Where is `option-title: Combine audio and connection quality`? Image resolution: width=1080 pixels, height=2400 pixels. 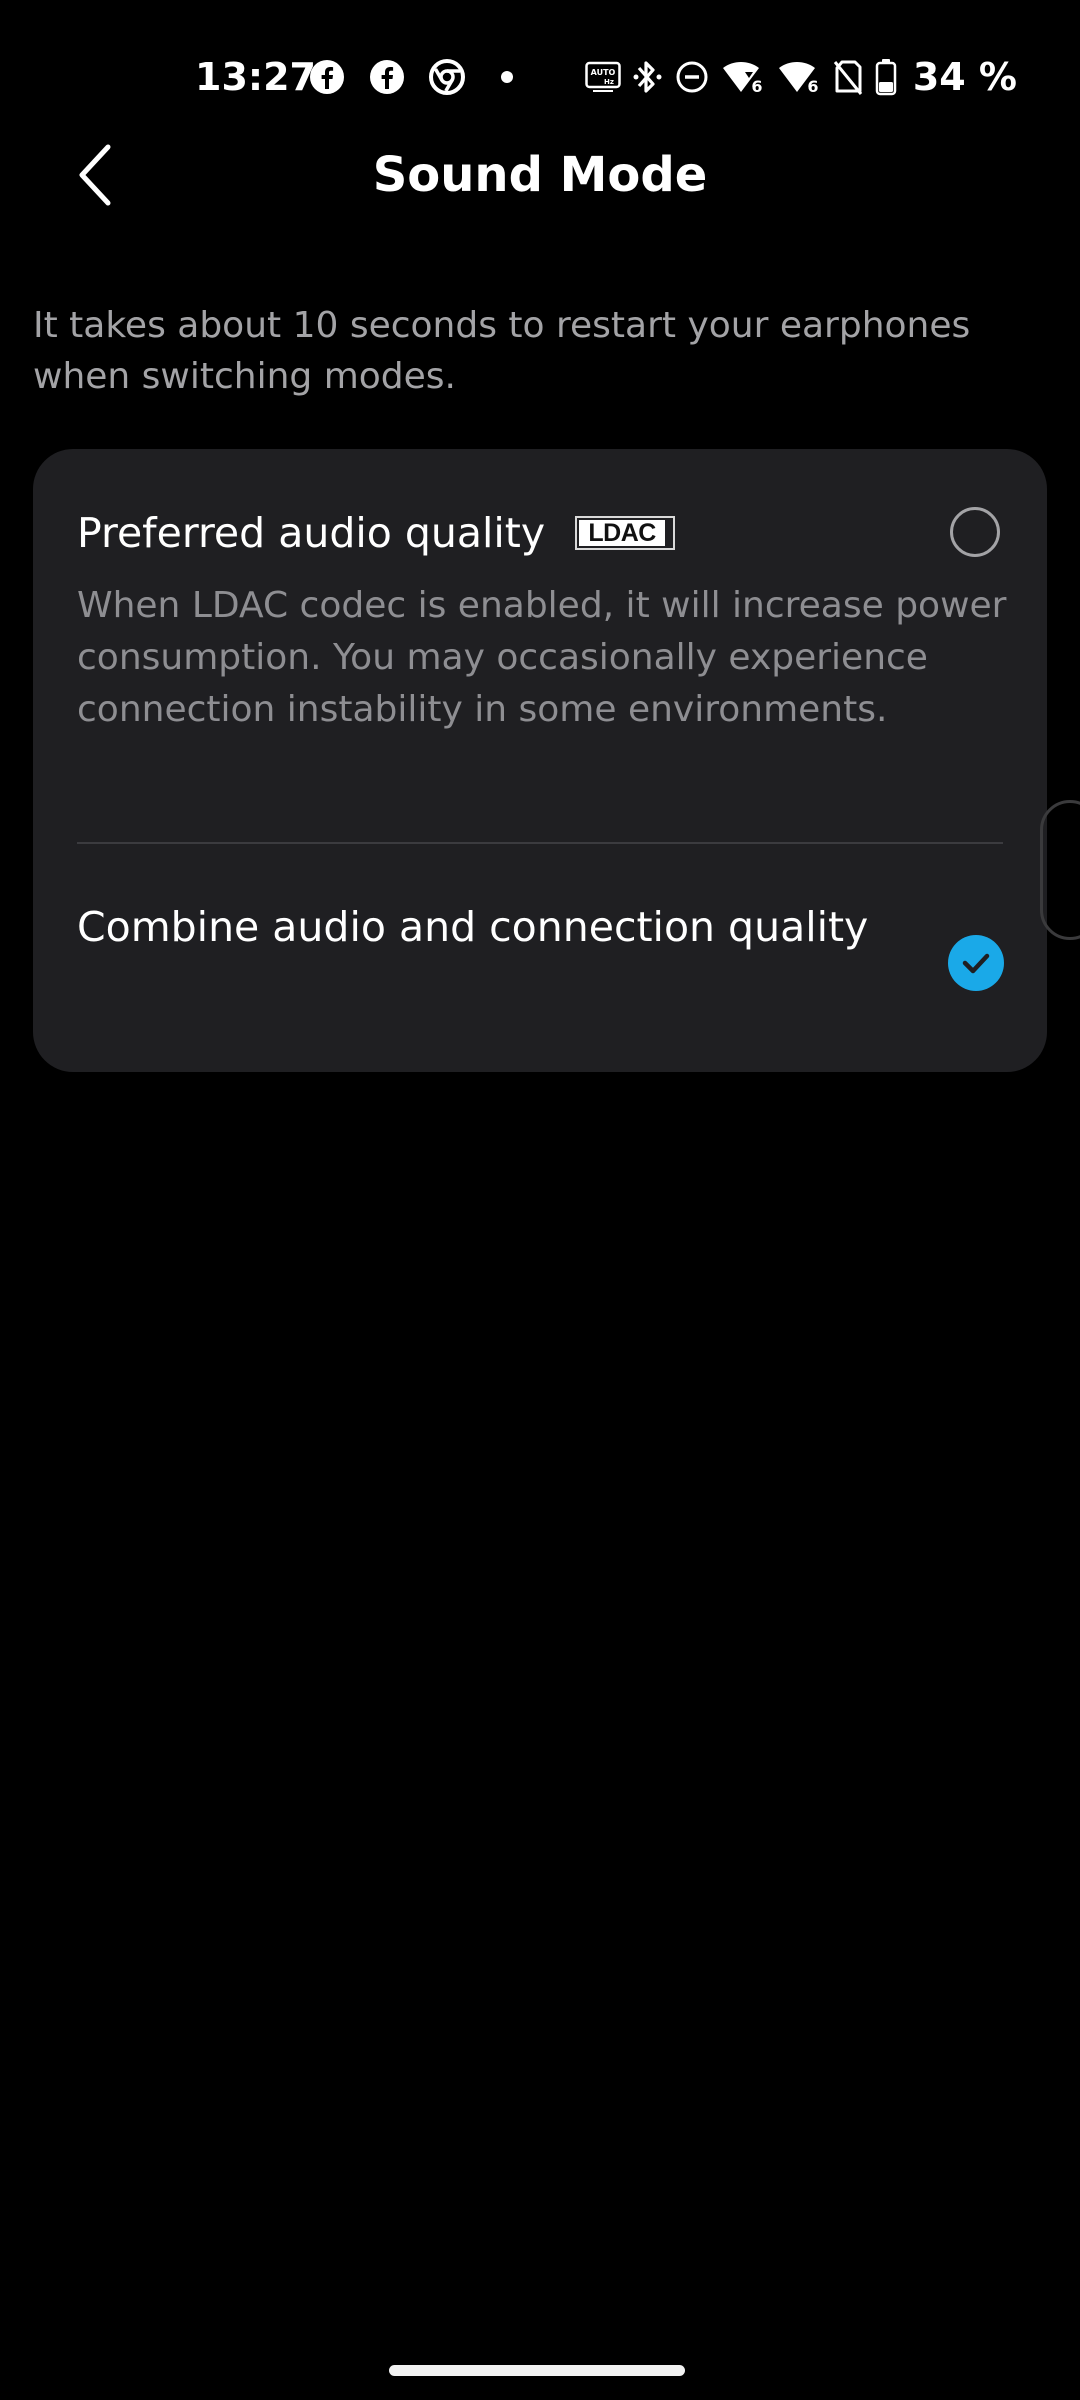 option-title: Combine audio and connection quality is located at coordinates (473, 927).